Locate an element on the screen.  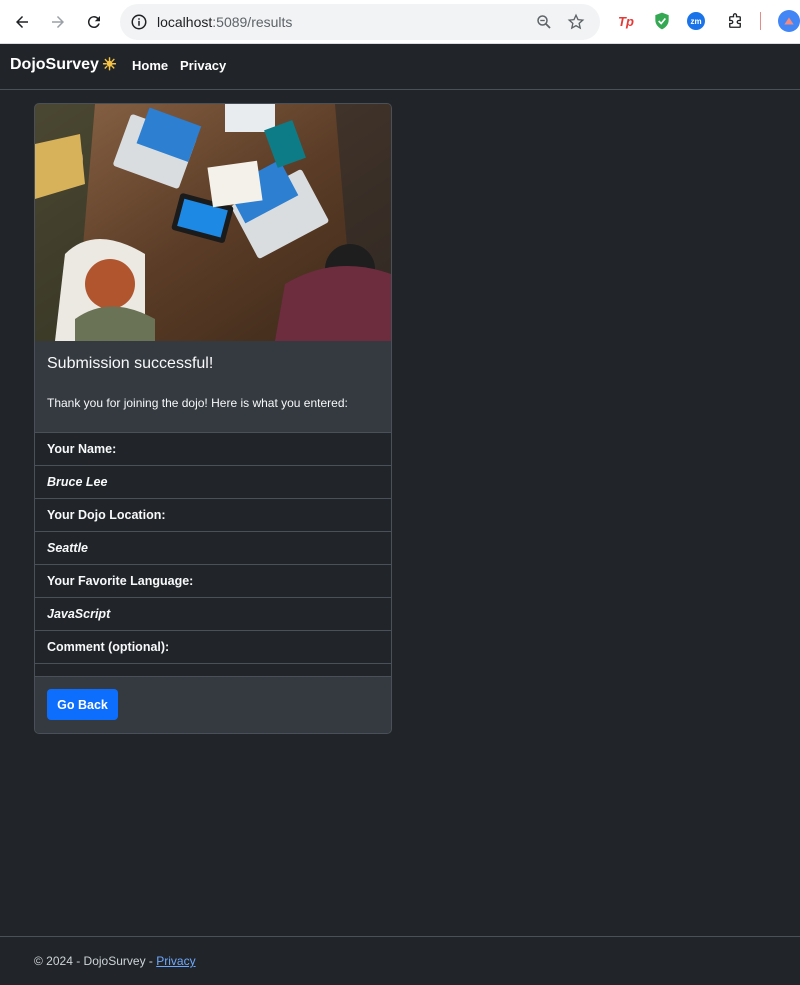
location-value: Seattle is located at coordinates (213, 547).